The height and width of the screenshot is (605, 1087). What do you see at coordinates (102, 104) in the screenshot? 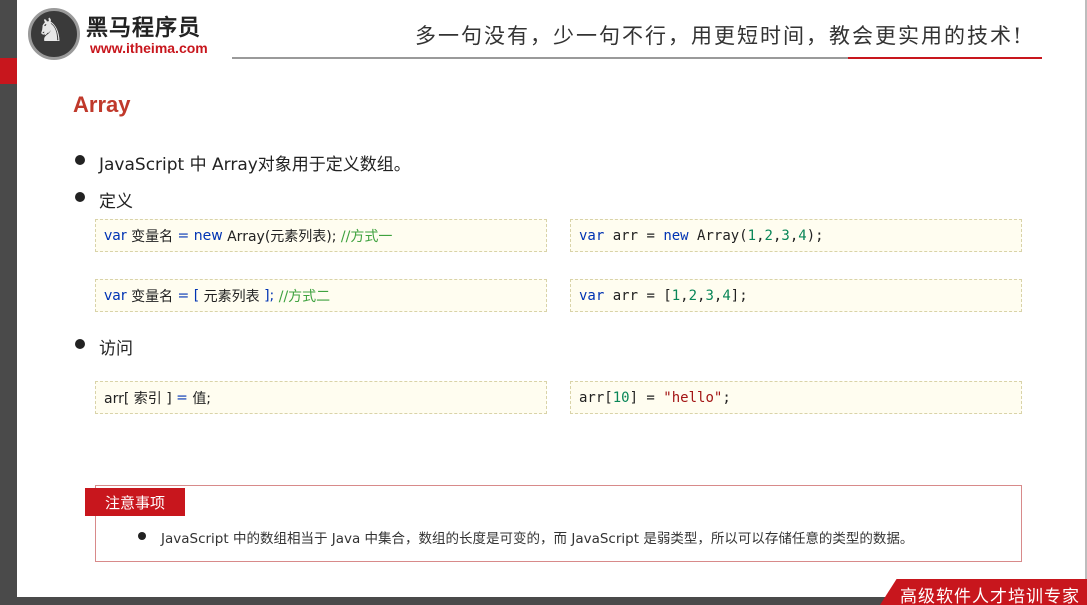
I see `slide-title: Array` at bounding box center [102, 104].